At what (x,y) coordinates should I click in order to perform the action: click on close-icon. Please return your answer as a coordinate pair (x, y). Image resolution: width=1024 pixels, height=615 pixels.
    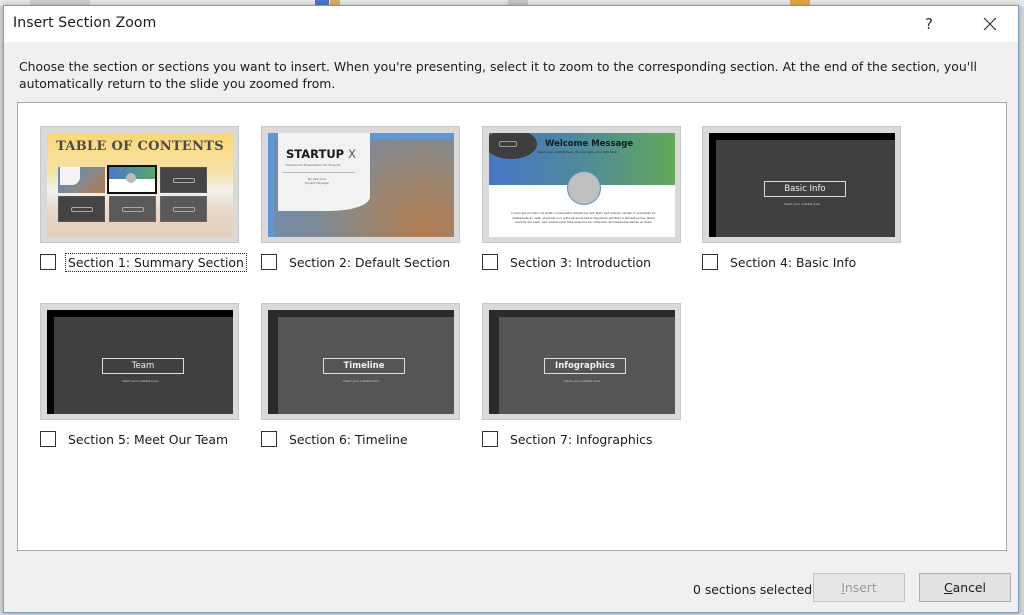
    Looking at the image, I should click on (990, 24).